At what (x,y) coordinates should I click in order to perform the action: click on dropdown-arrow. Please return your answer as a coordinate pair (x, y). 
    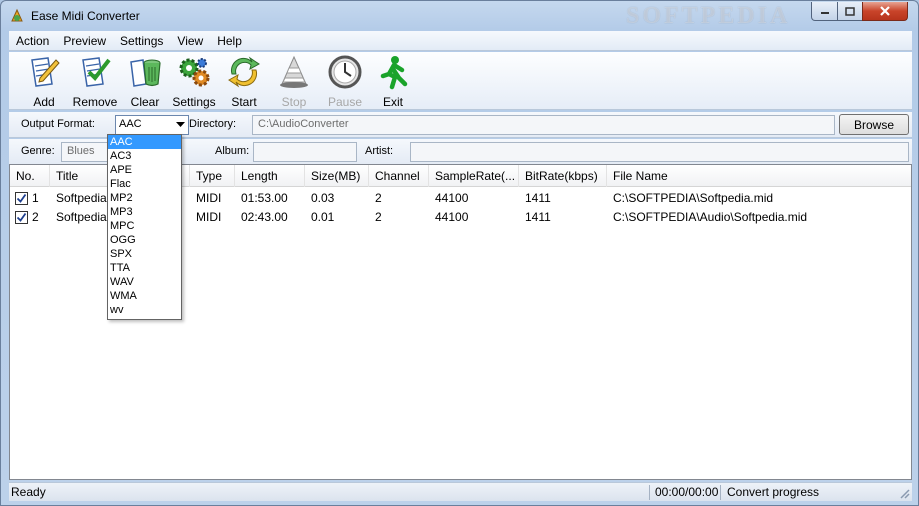
    Looking at the image, I should click on (180, 125).